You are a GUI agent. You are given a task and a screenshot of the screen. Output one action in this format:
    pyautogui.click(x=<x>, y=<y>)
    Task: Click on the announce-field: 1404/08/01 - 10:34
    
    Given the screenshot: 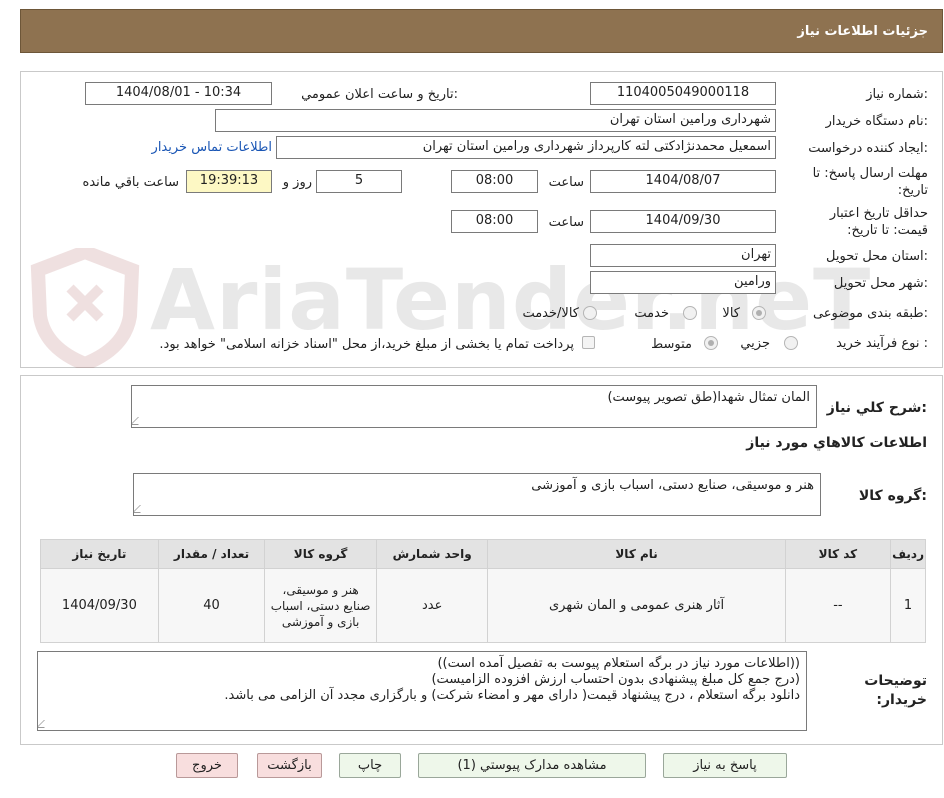 What is the action you would take?
    pyautogui.click(x=178, y=93)
    